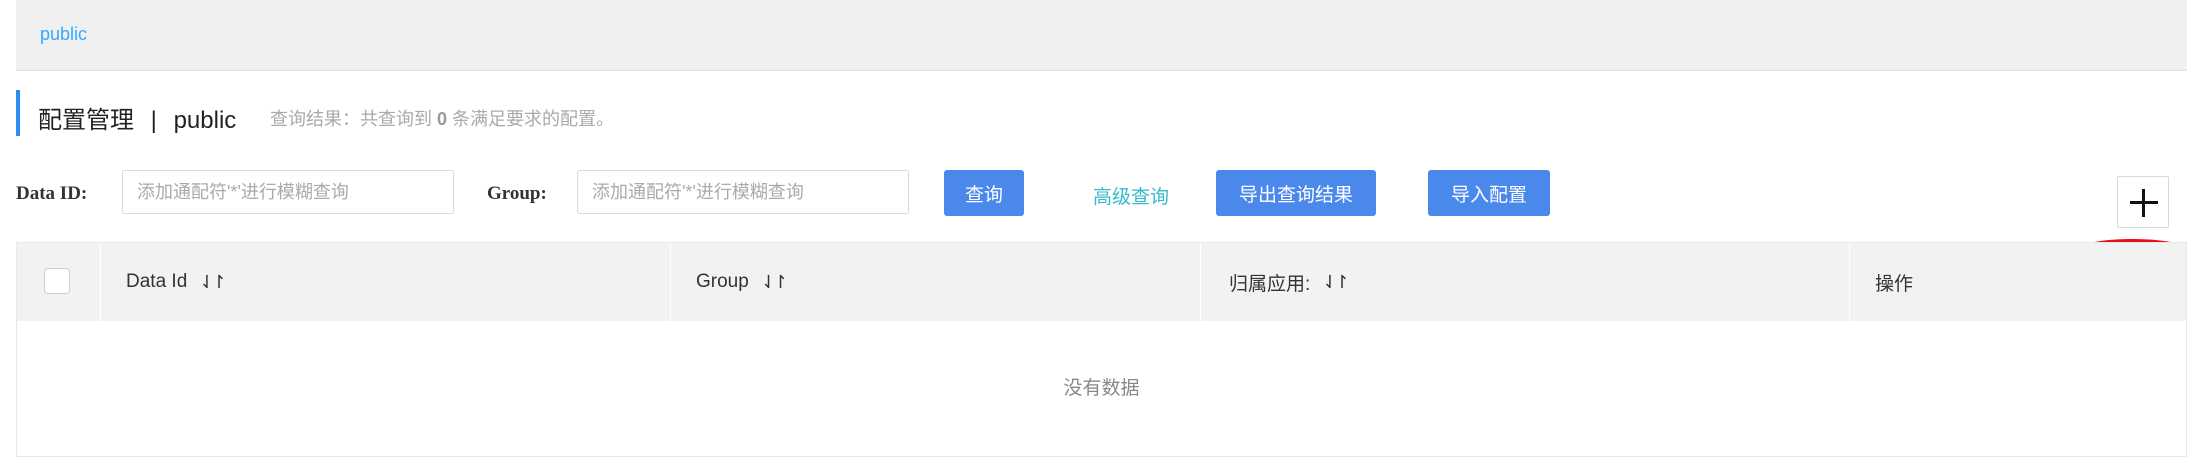  What do you see at coordinates (1894, 284) in the screenshot?
I see `column-label-actions: 操作` at bounding box center [1894, 284].